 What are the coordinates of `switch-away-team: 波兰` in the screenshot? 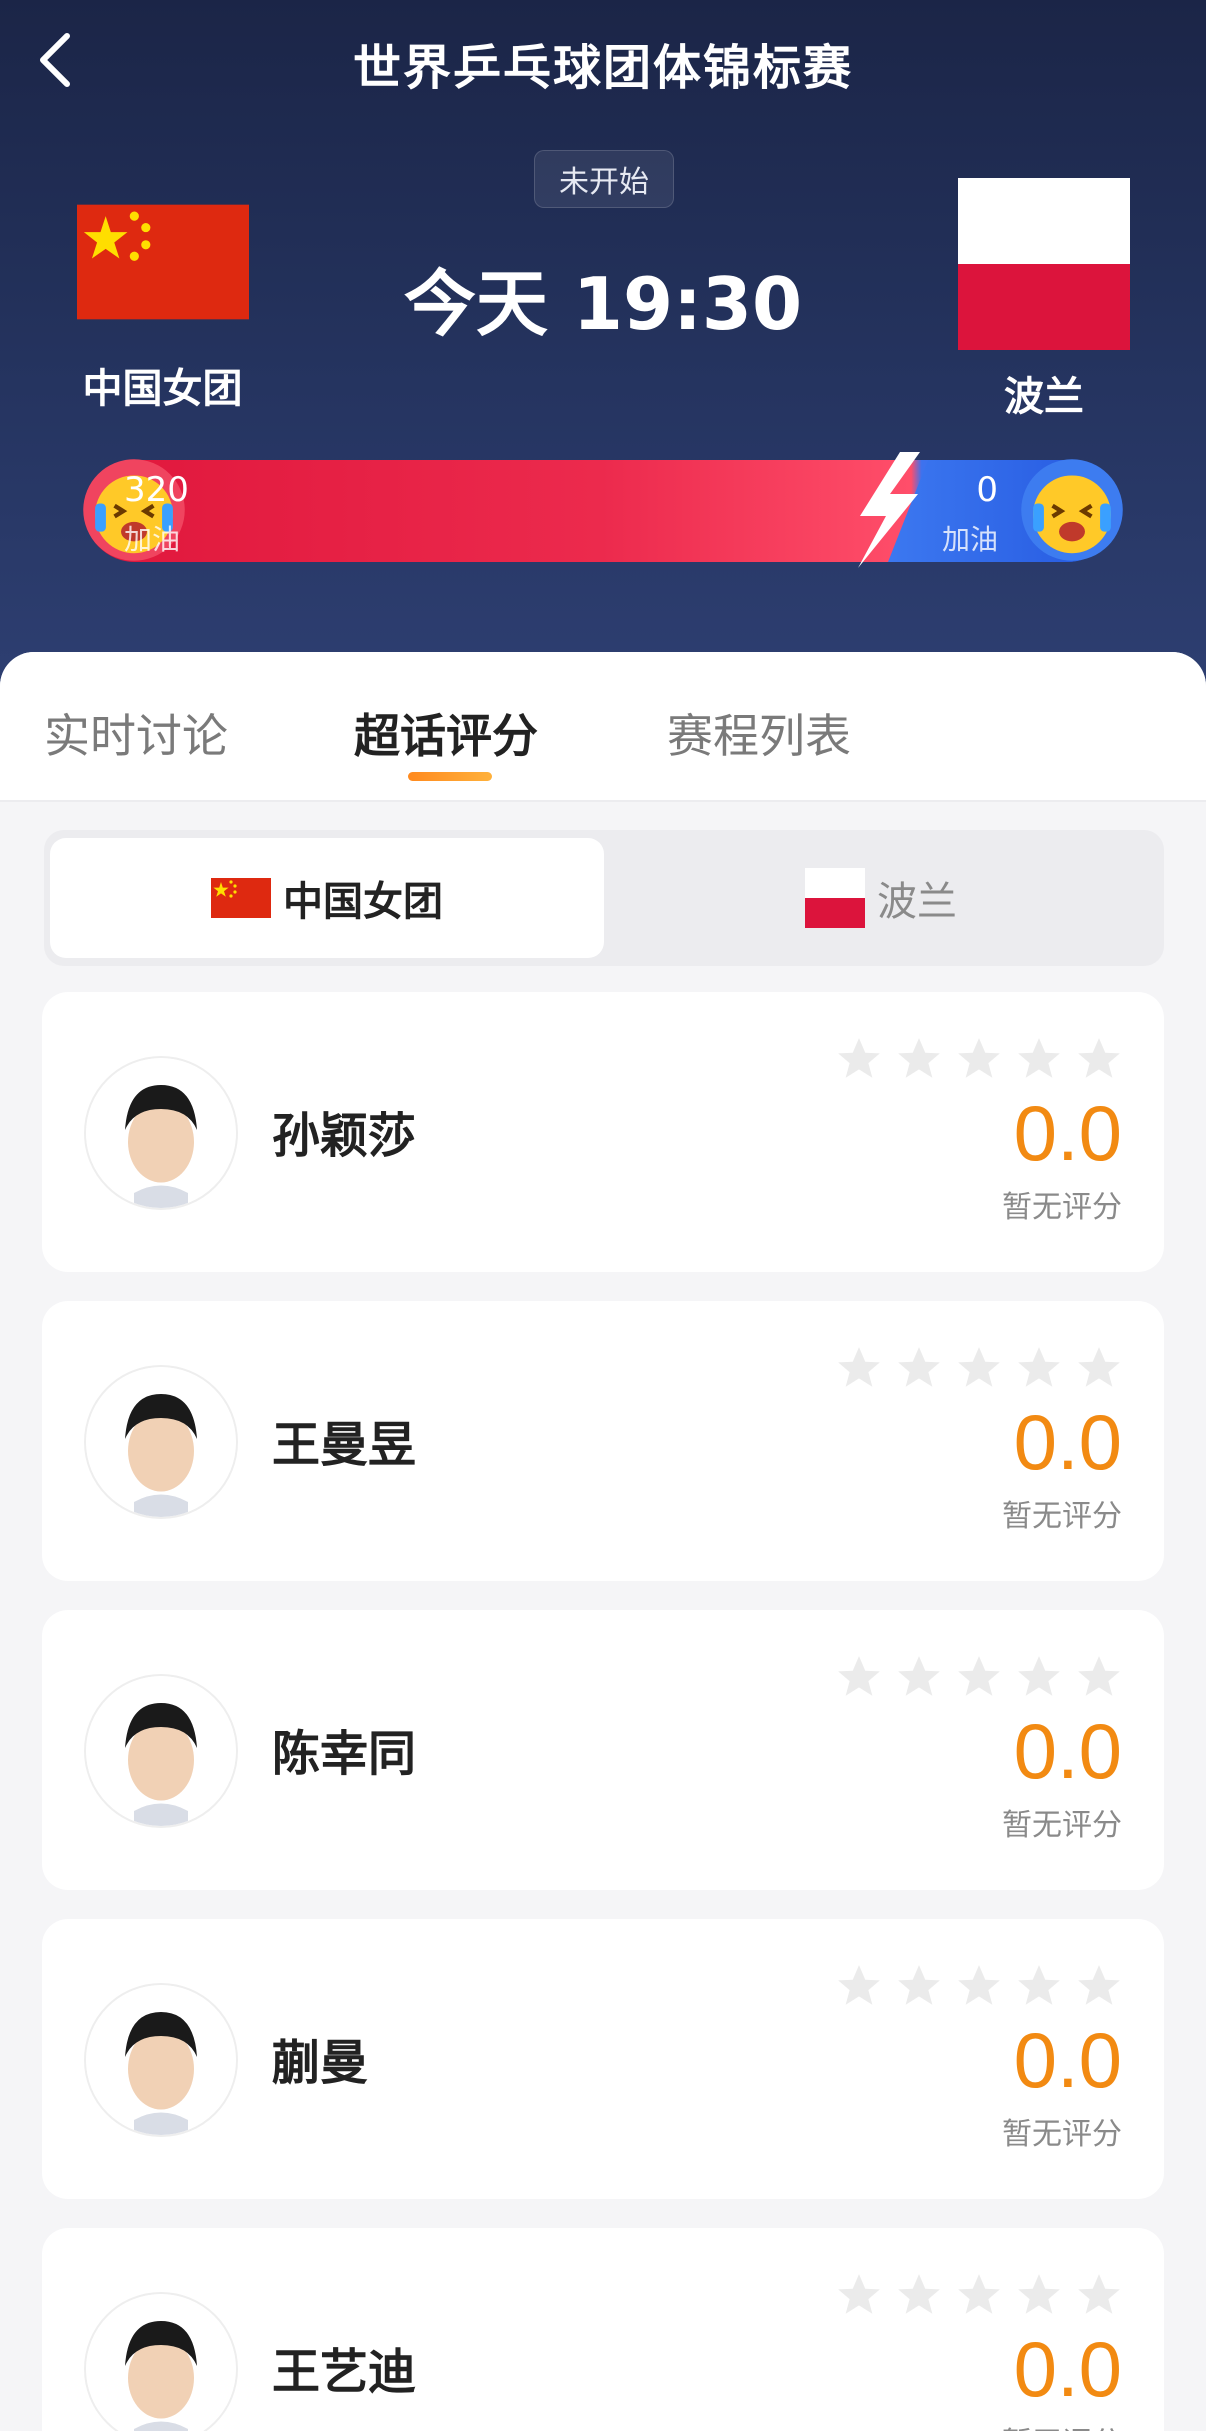 It's located at (881, 898).